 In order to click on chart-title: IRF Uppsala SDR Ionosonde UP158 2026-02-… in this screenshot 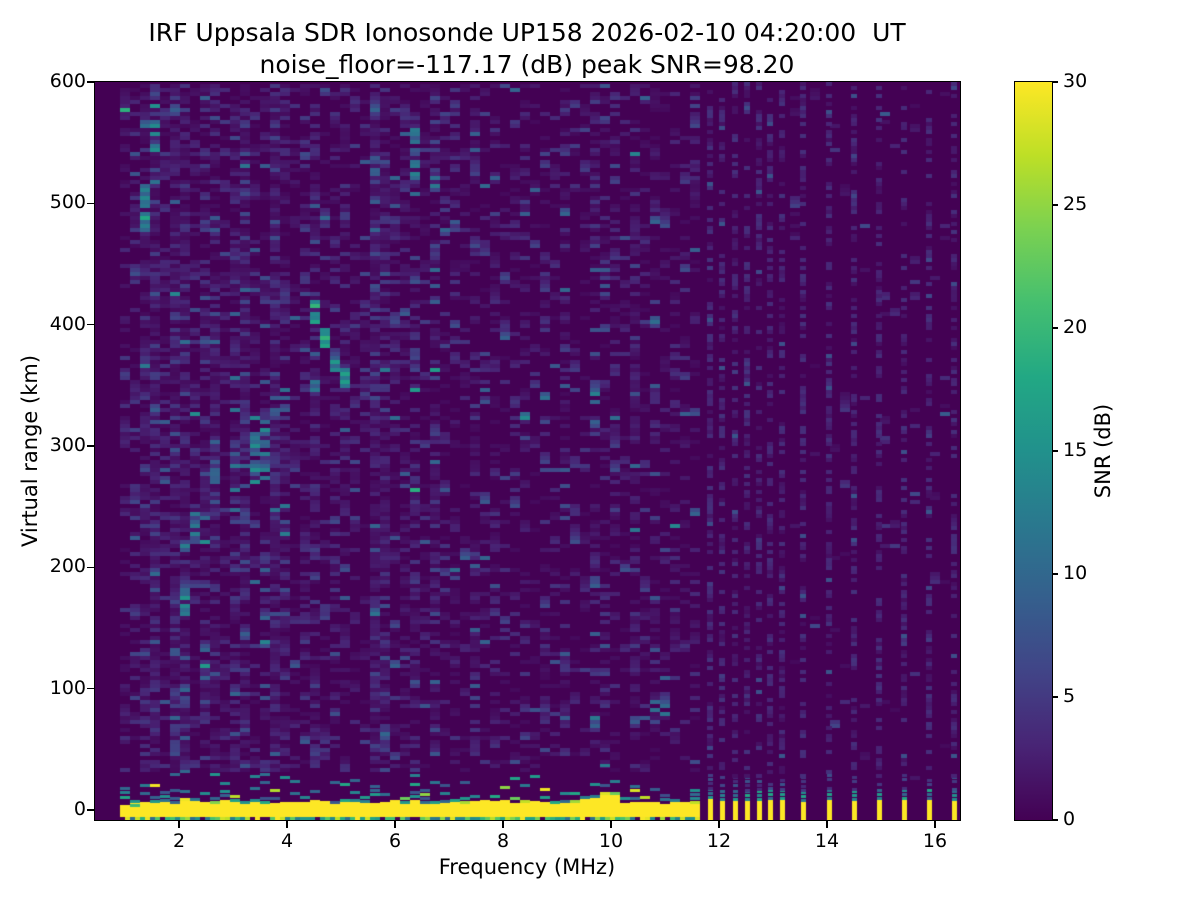, I will do `click(527, 32)`.